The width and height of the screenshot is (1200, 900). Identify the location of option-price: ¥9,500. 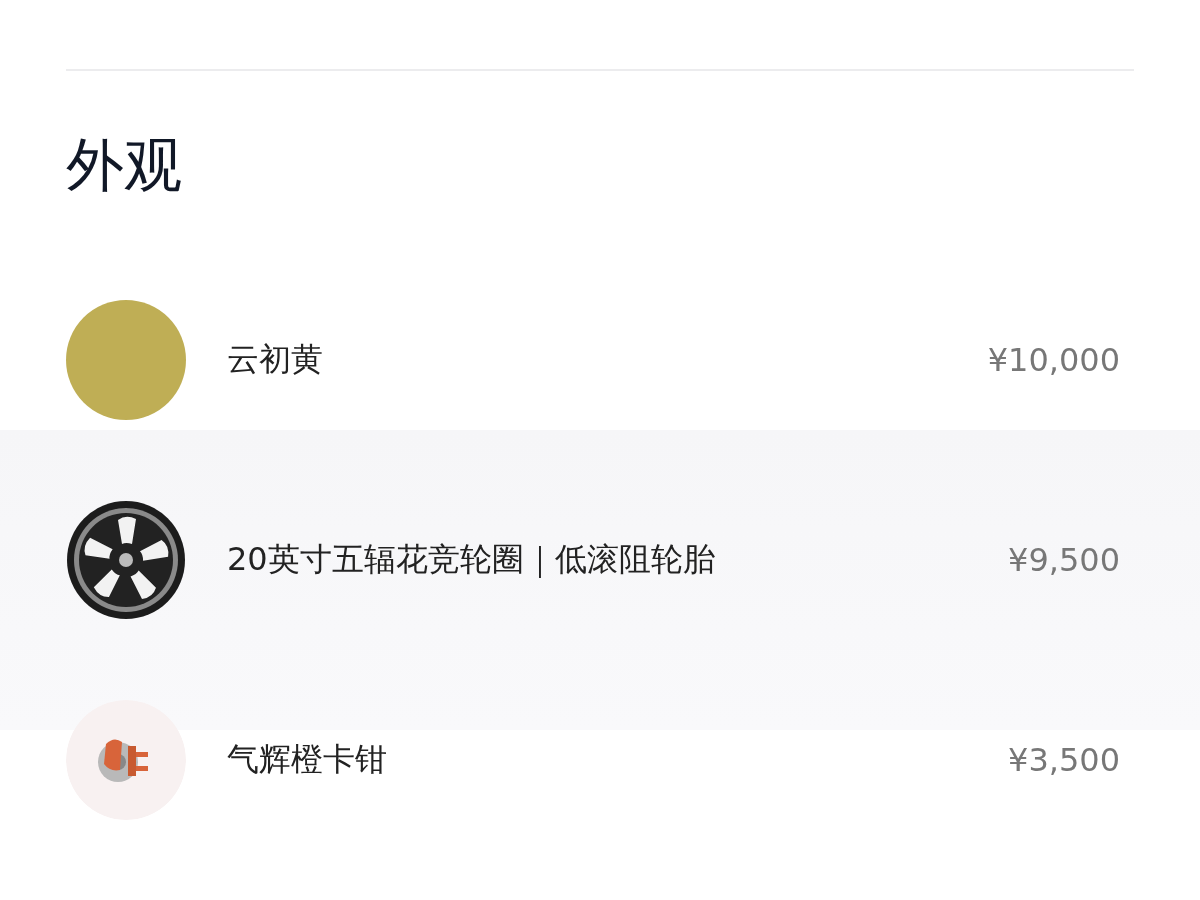
(1064, 560).